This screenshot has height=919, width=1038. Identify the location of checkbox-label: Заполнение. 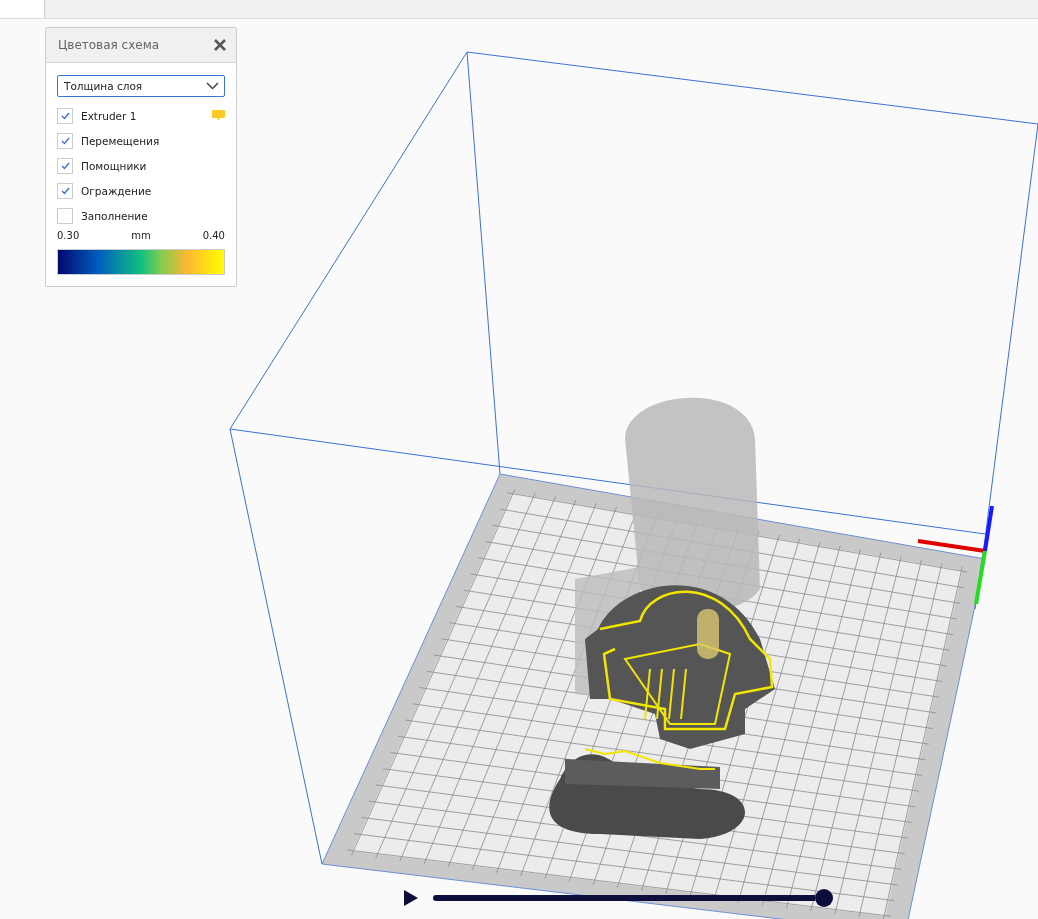
(115, 215).